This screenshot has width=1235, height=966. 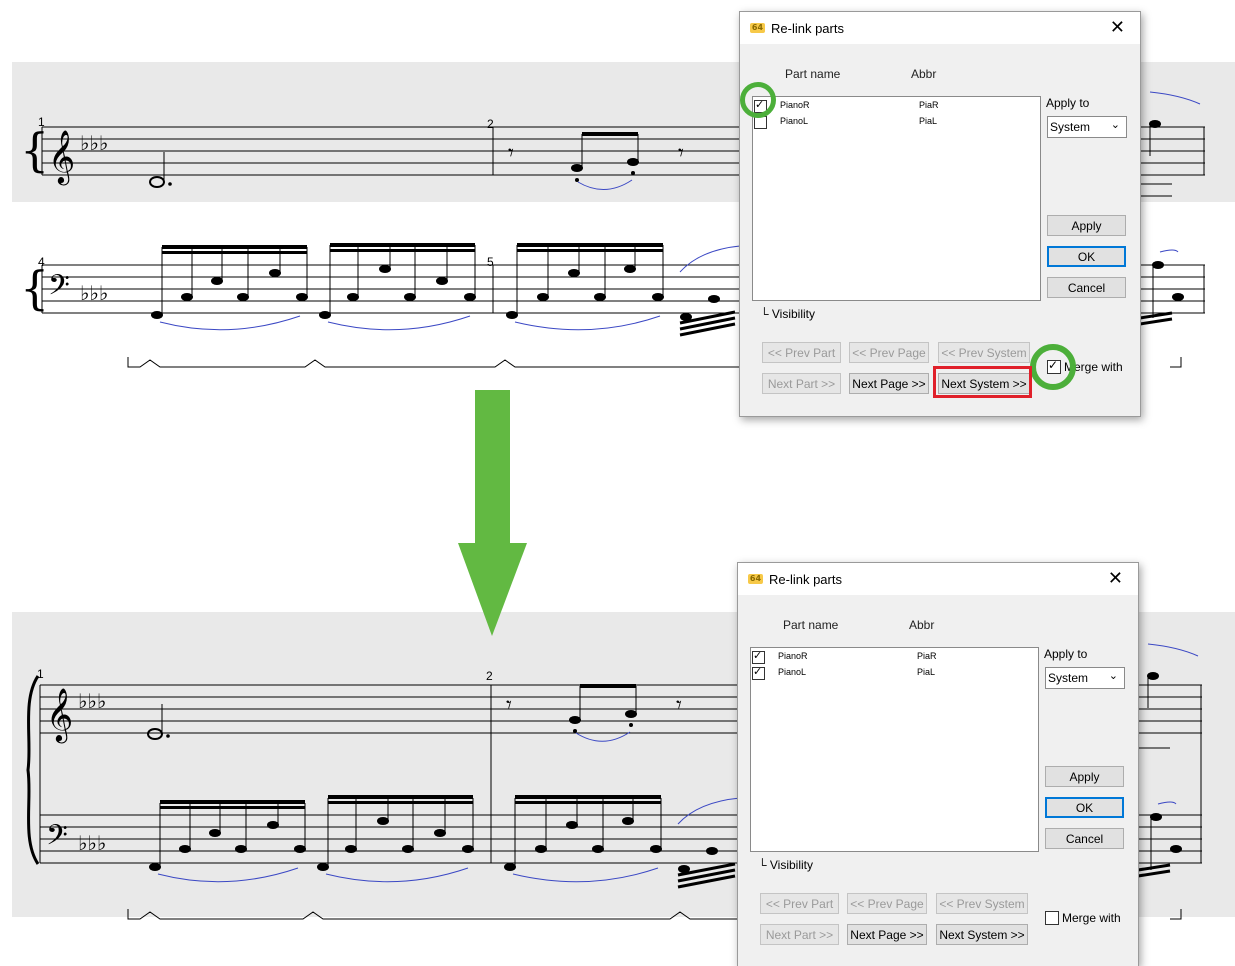 I want to click on measure-number: 4, so click(x=41, y=262).